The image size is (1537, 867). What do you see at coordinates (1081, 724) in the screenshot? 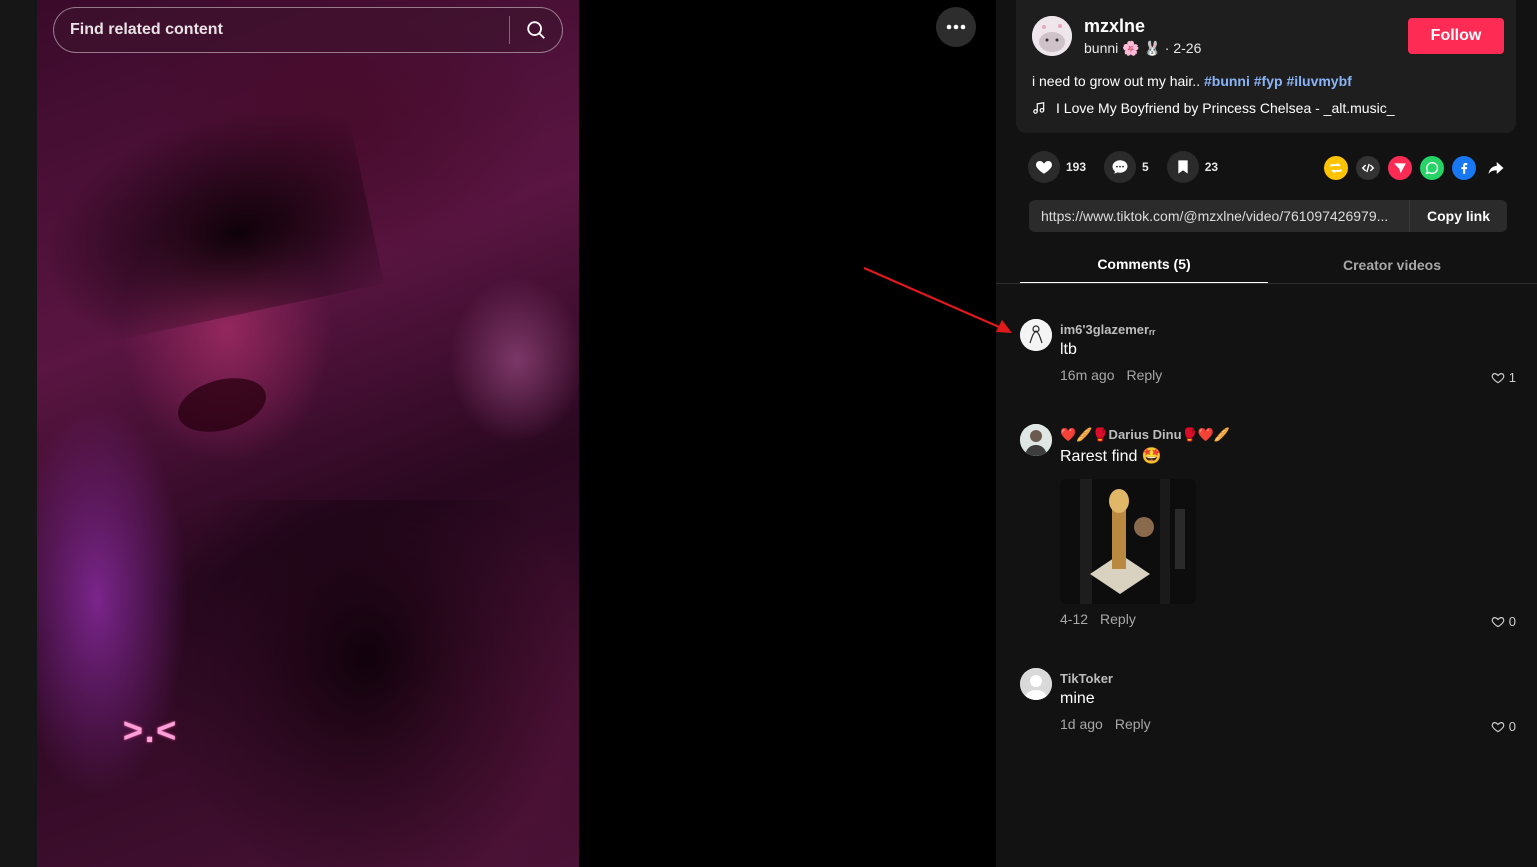
I see `comment-time: 1d ago` at bounding box center [1081, 724].